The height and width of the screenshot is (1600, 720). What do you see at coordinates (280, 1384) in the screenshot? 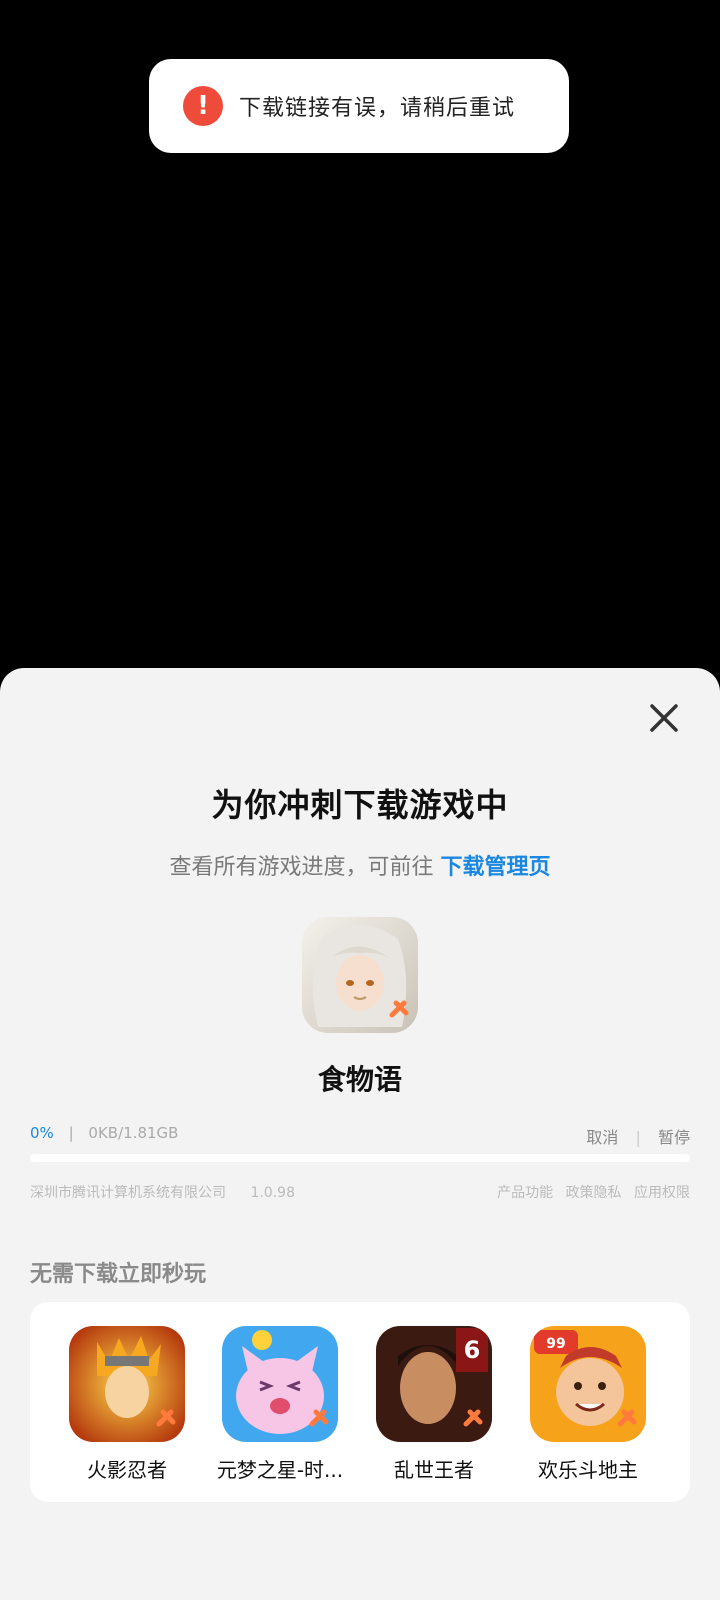
I see `game-icon-yuanmeng` at bounding box center [280, 1384].